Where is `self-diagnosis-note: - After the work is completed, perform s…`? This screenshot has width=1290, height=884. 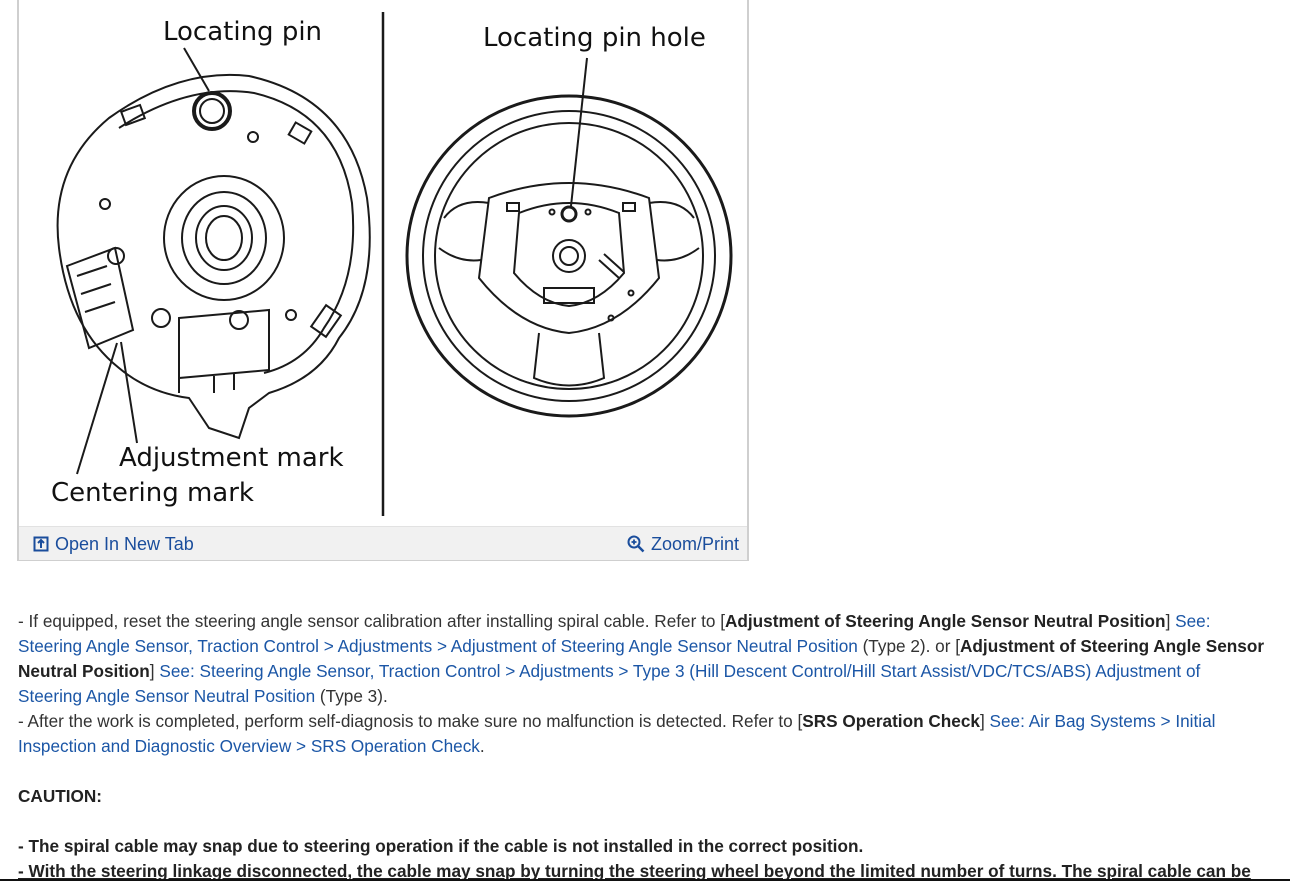 self-diagnosis-note: - After the work is completed, perform s… is located at coordinates (643, 734).